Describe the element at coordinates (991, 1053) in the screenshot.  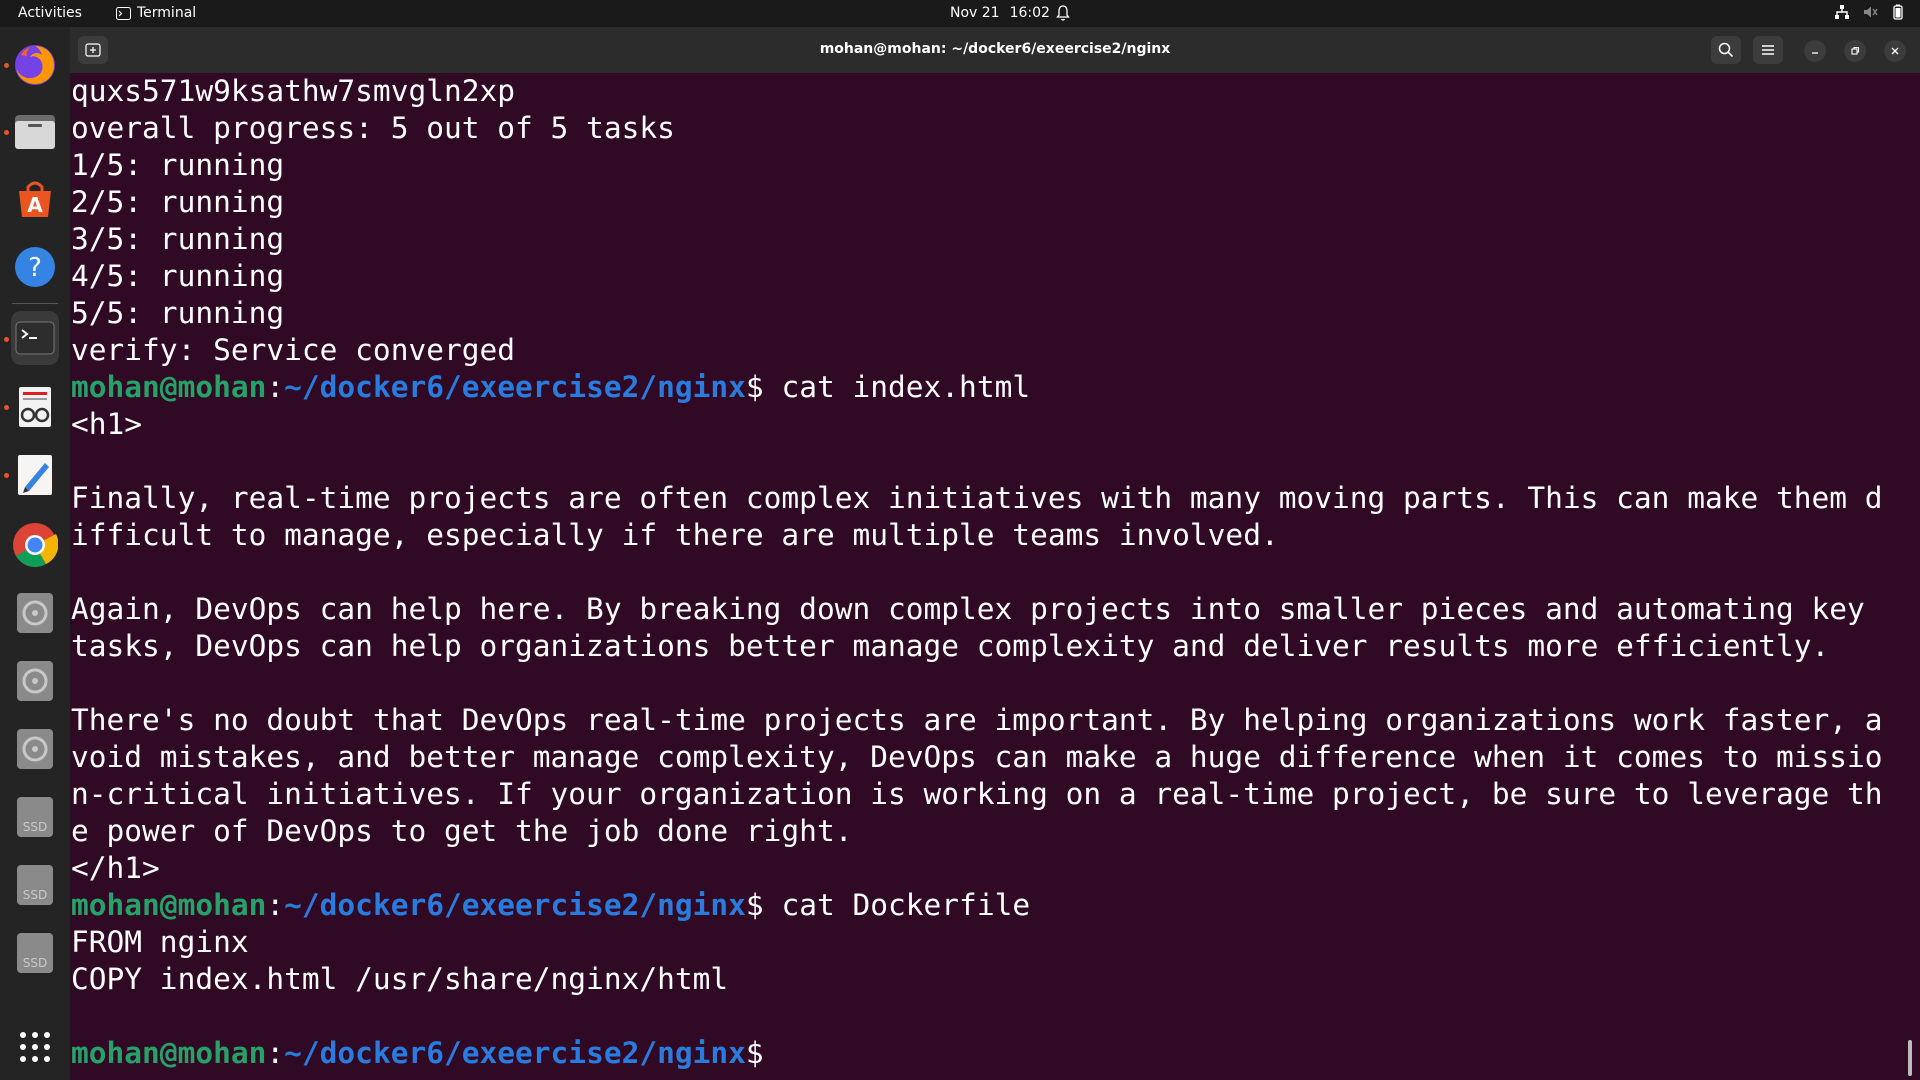
I see `prompt-line-current: mohan@mohan:~/docker6/exeercise2/nginx$` at that location.